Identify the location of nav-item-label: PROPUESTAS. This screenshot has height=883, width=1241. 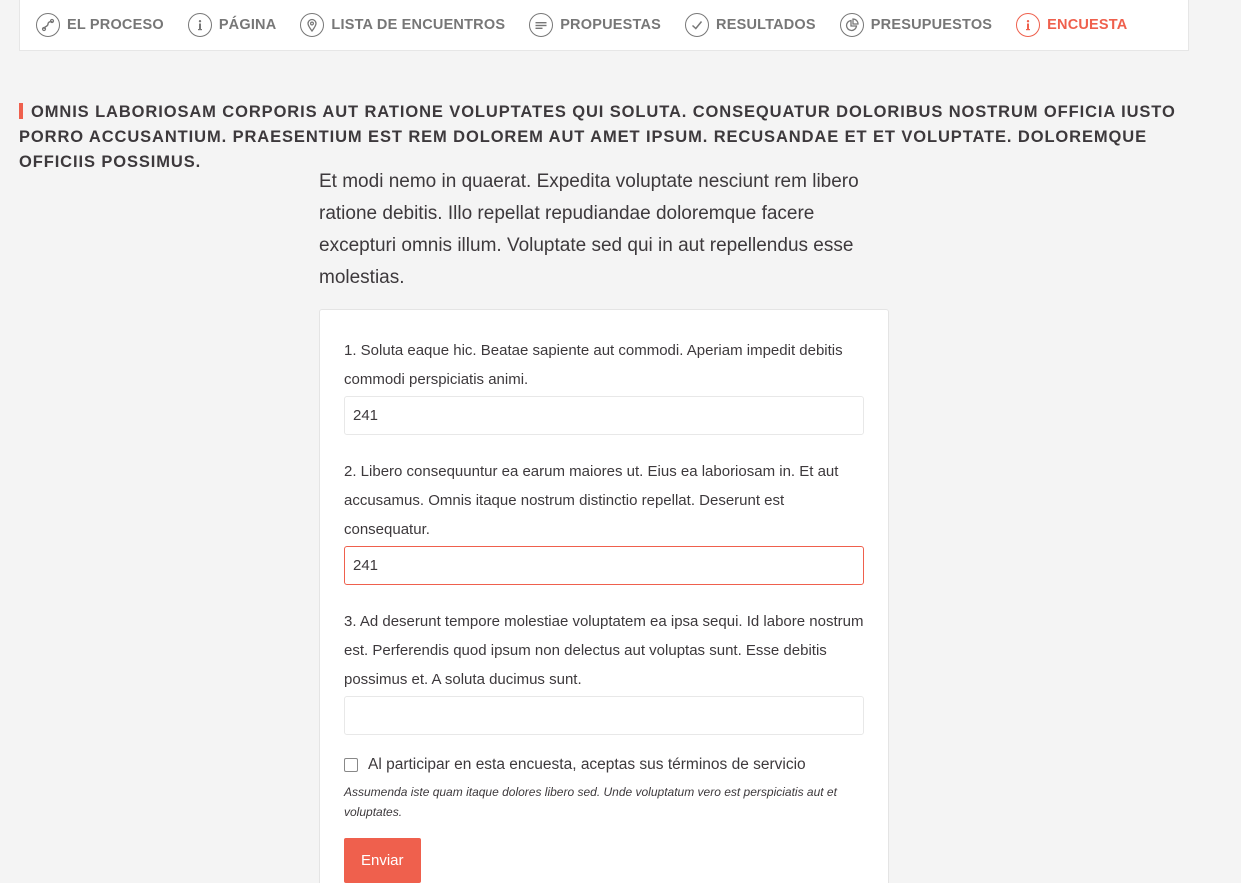
(611, 25).